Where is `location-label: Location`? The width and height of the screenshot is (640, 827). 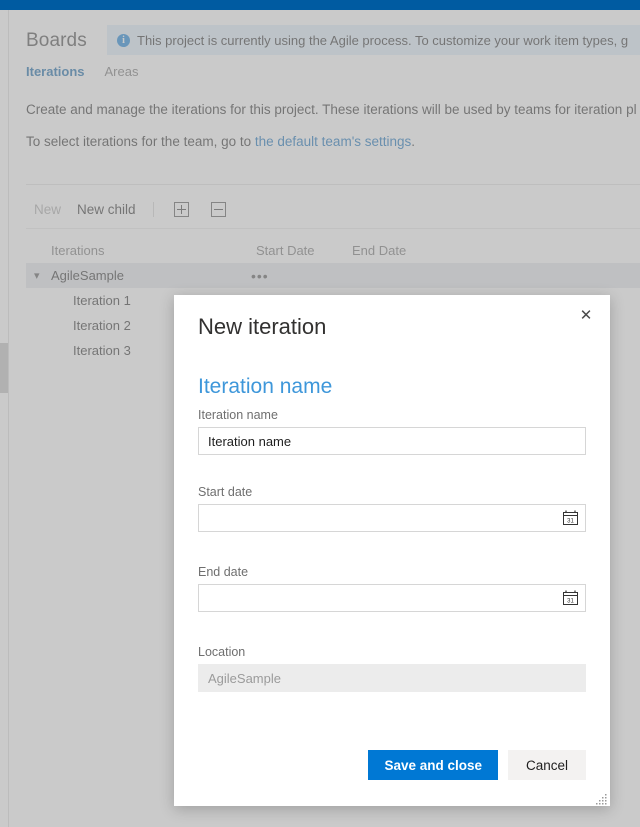
location-label: Location is located at coordinates (222, 652).